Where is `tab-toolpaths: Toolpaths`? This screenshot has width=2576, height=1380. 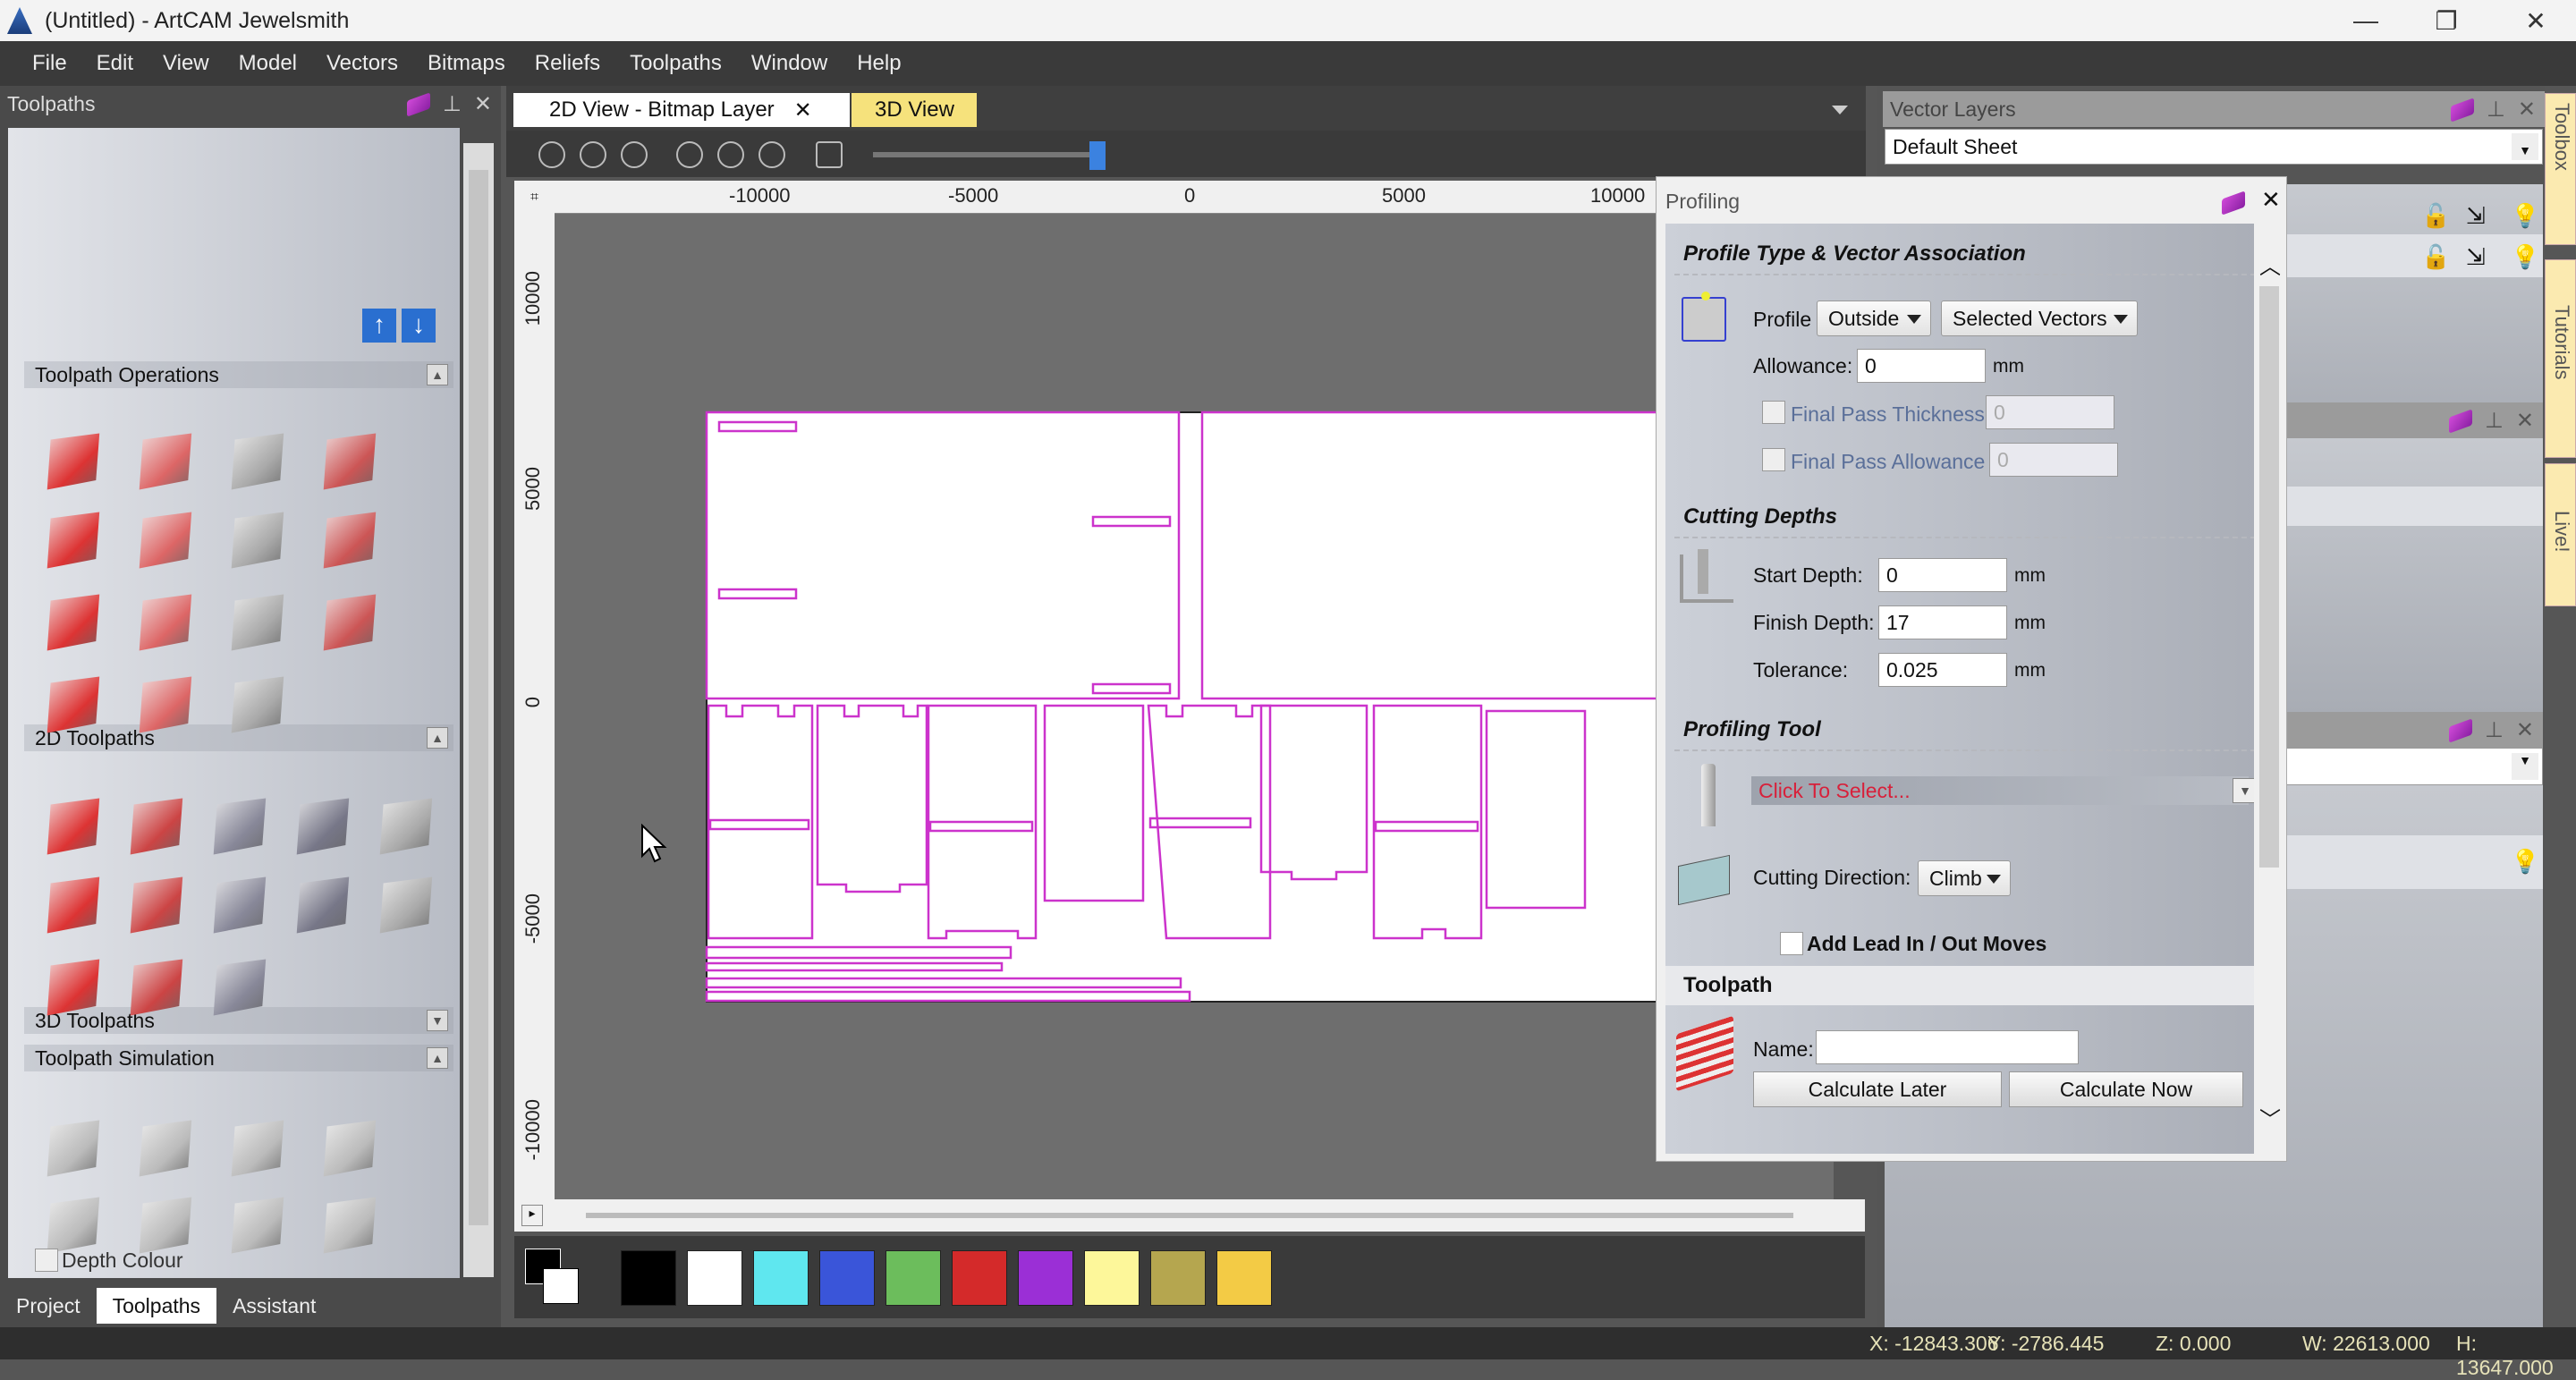 tab-toolpaths: Toolpaths is located at coordinates (156, 1306).